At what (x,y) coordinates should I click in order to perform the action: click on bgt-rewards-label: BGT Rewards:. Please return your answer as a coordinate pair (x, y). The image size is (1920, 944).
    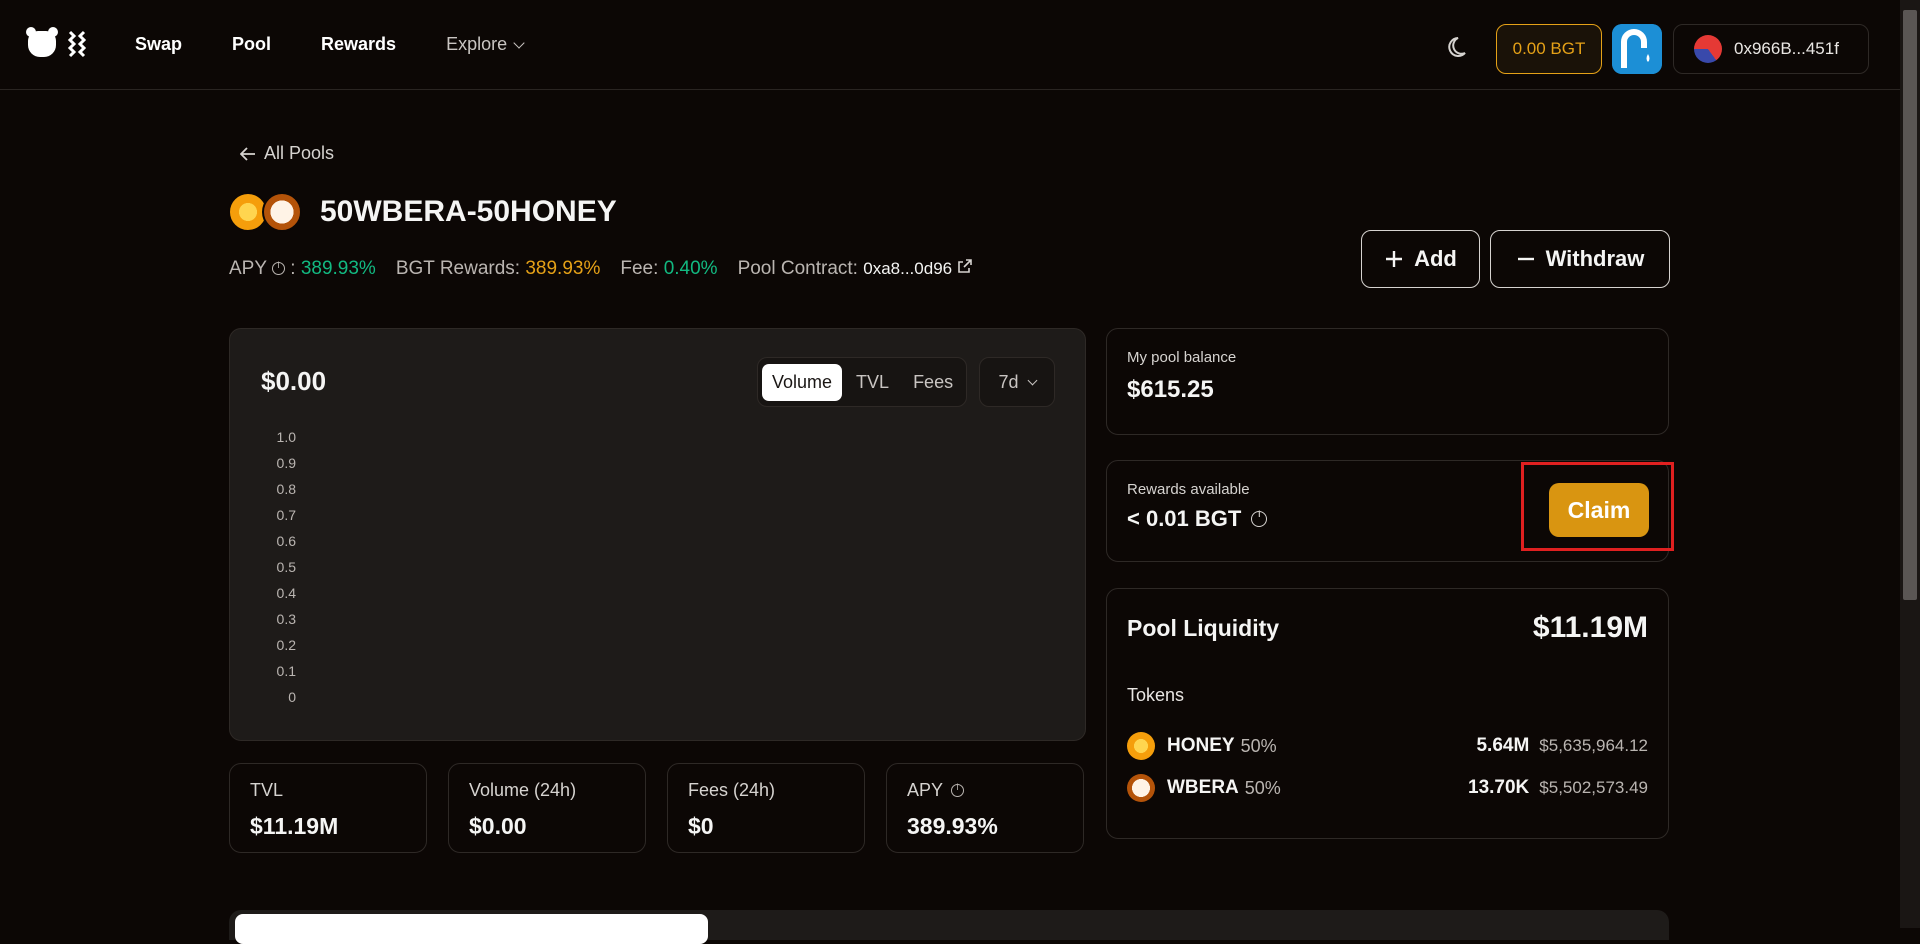
    Looking at the image, I should click on (458, 268).